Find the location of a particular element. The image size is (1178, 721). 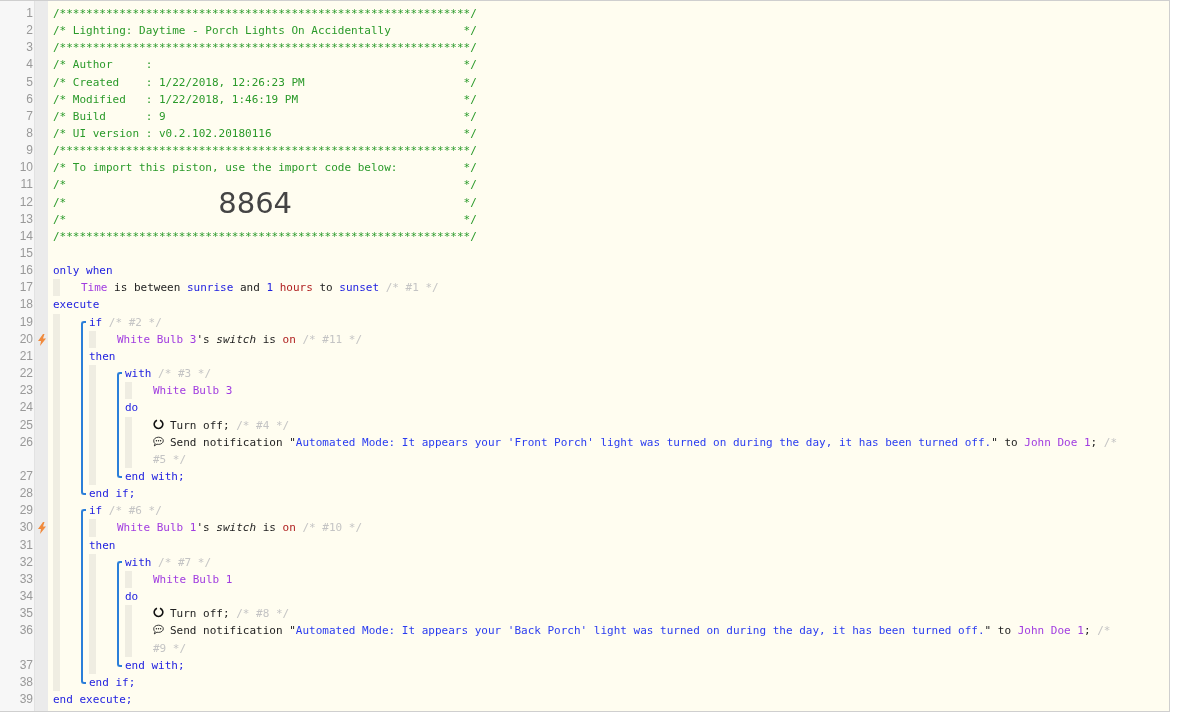

line-number: 23 is located at coordinates (25, 391).